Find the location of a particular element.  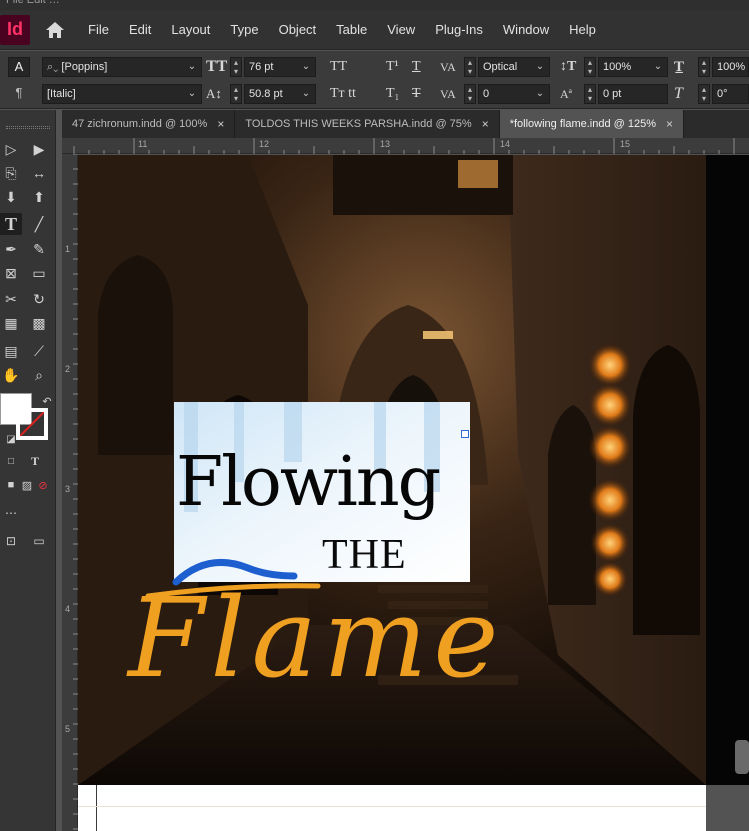

tab-following-flame: *following flame.indd @ 125% × is located at coordinates (592, 124).